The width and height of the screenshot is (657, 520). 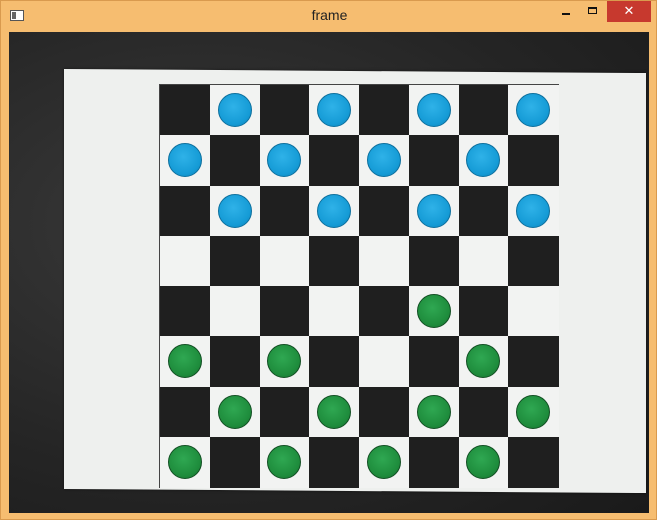 What do you see at coordinates (593, 11) in the screenshot?
I see `maximize-button` at bounding box center [593, 11].